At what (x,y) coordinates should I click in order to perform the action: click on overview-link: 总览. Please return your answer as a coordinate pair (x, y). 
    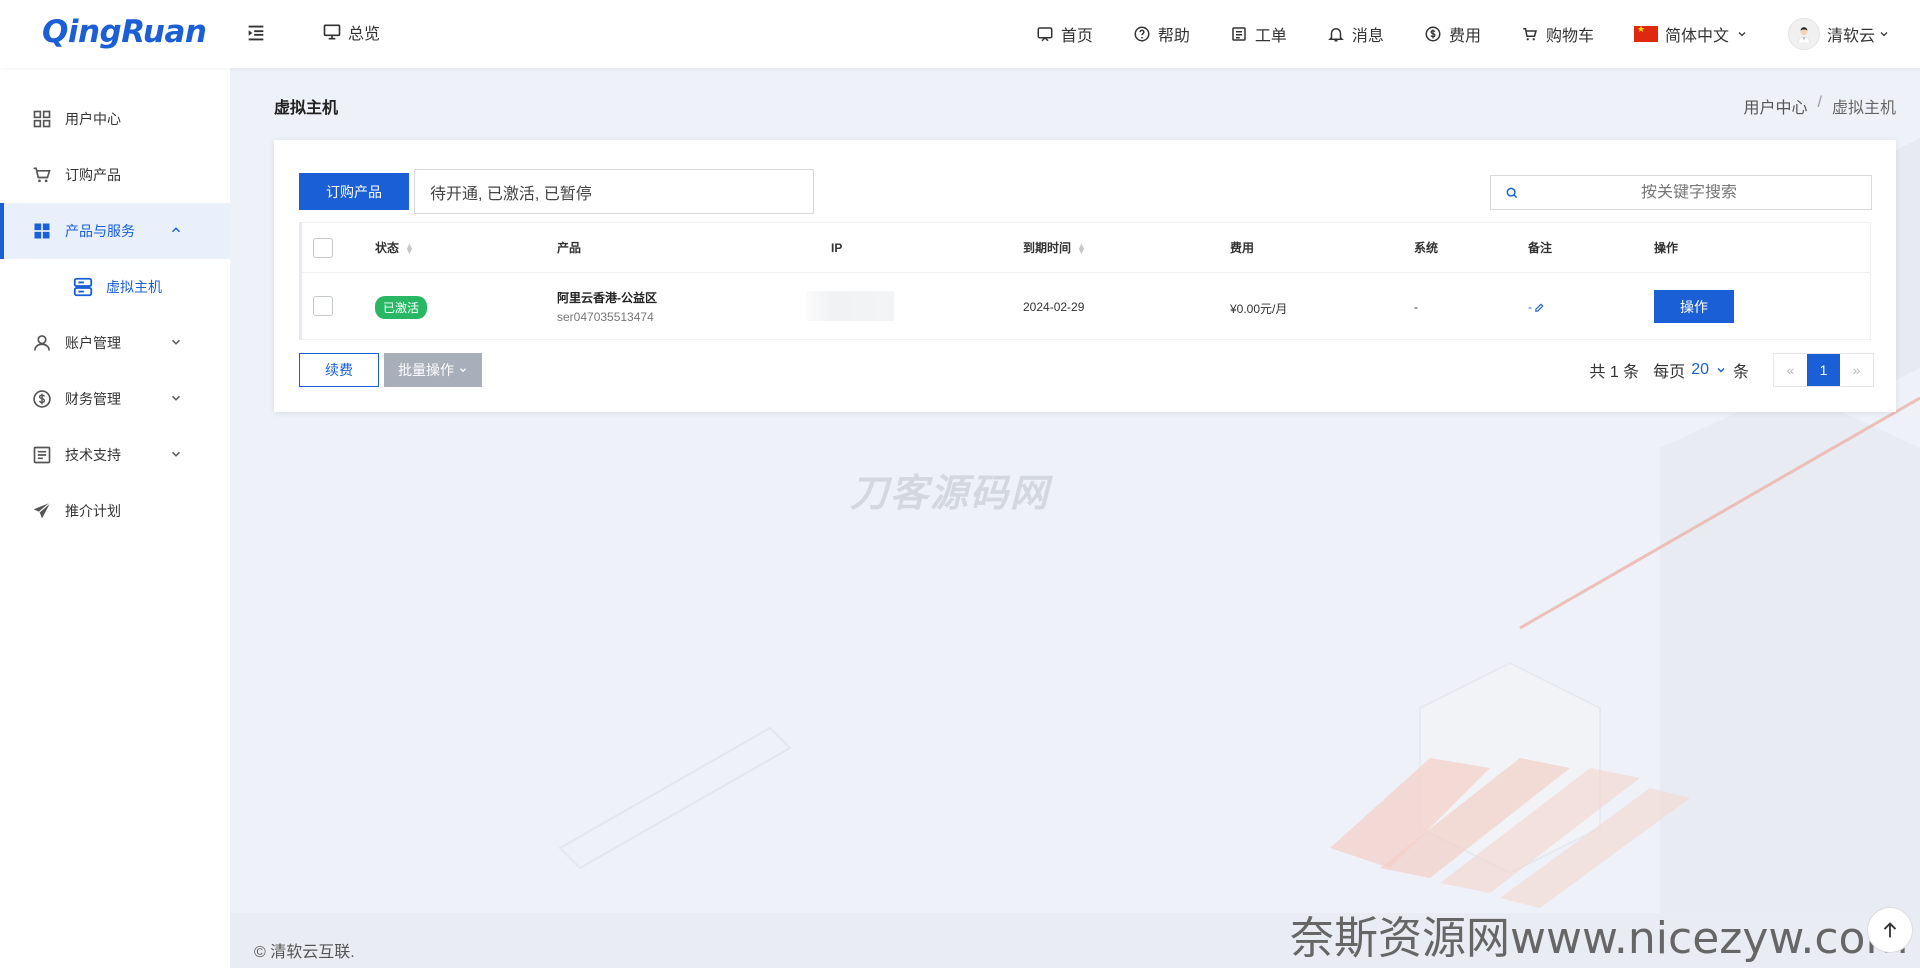
    Looking at the image, I should click on (351, 32).